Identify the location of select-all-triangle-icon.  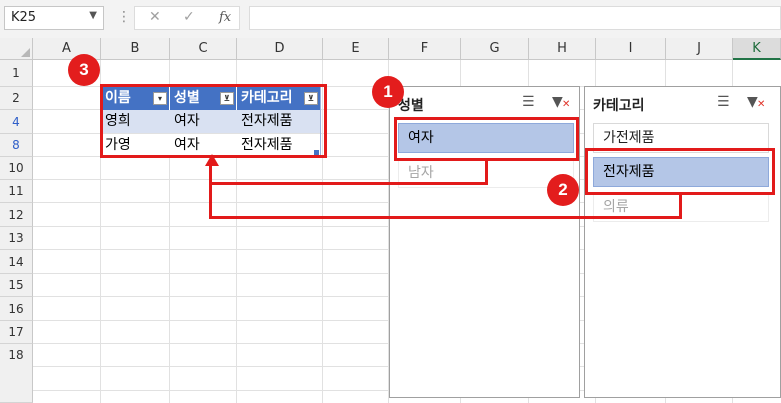
(25, 52).